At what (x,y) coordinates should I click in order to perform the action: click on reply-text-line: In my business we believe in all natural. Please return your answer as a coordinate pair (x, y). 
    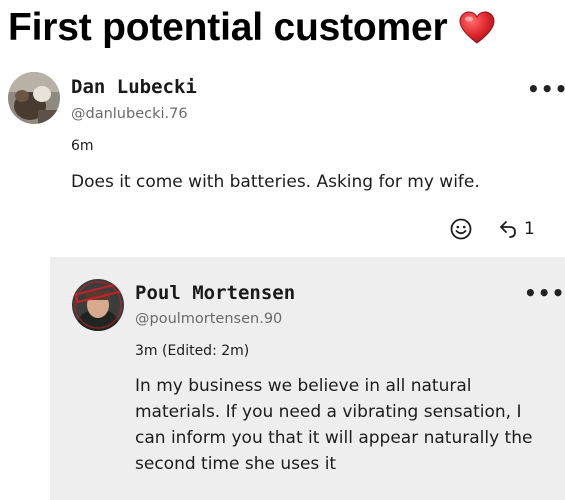
    Looking at the image, I should click on (303, 386).